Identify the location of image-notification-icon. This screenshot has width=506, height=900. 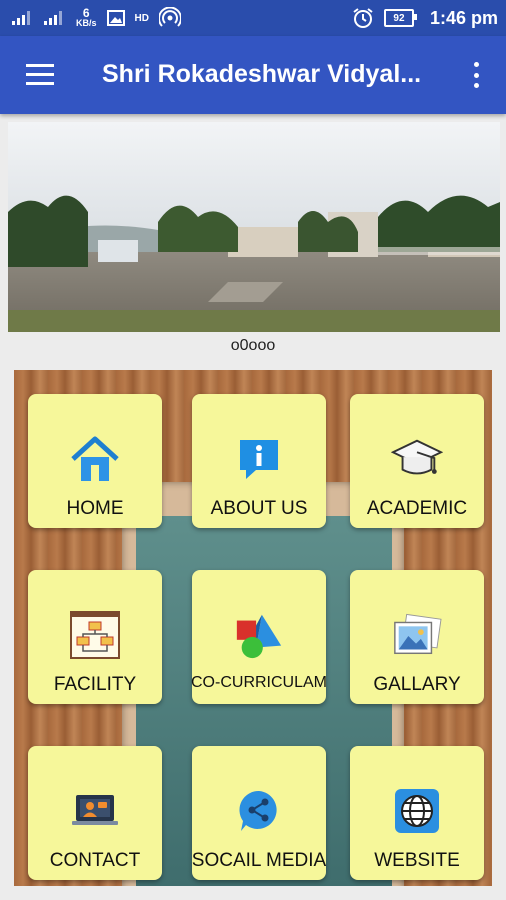
(115, 18).